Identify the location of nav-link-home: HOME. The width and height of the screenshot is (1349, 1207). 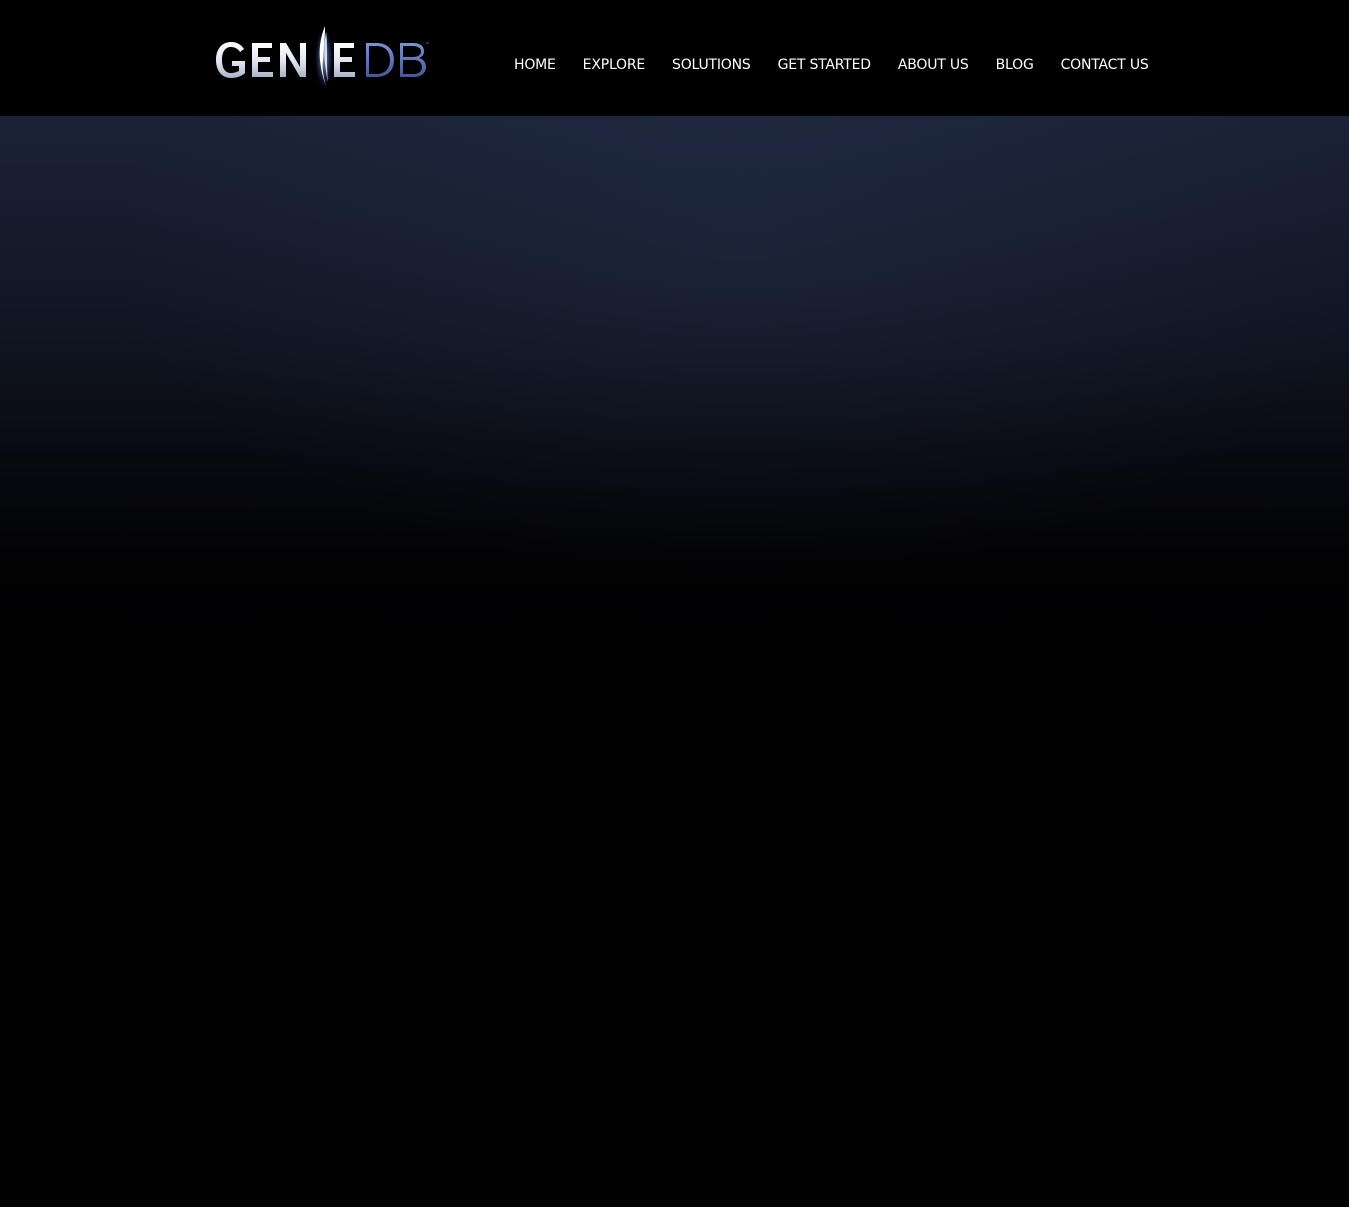
(535, 65).